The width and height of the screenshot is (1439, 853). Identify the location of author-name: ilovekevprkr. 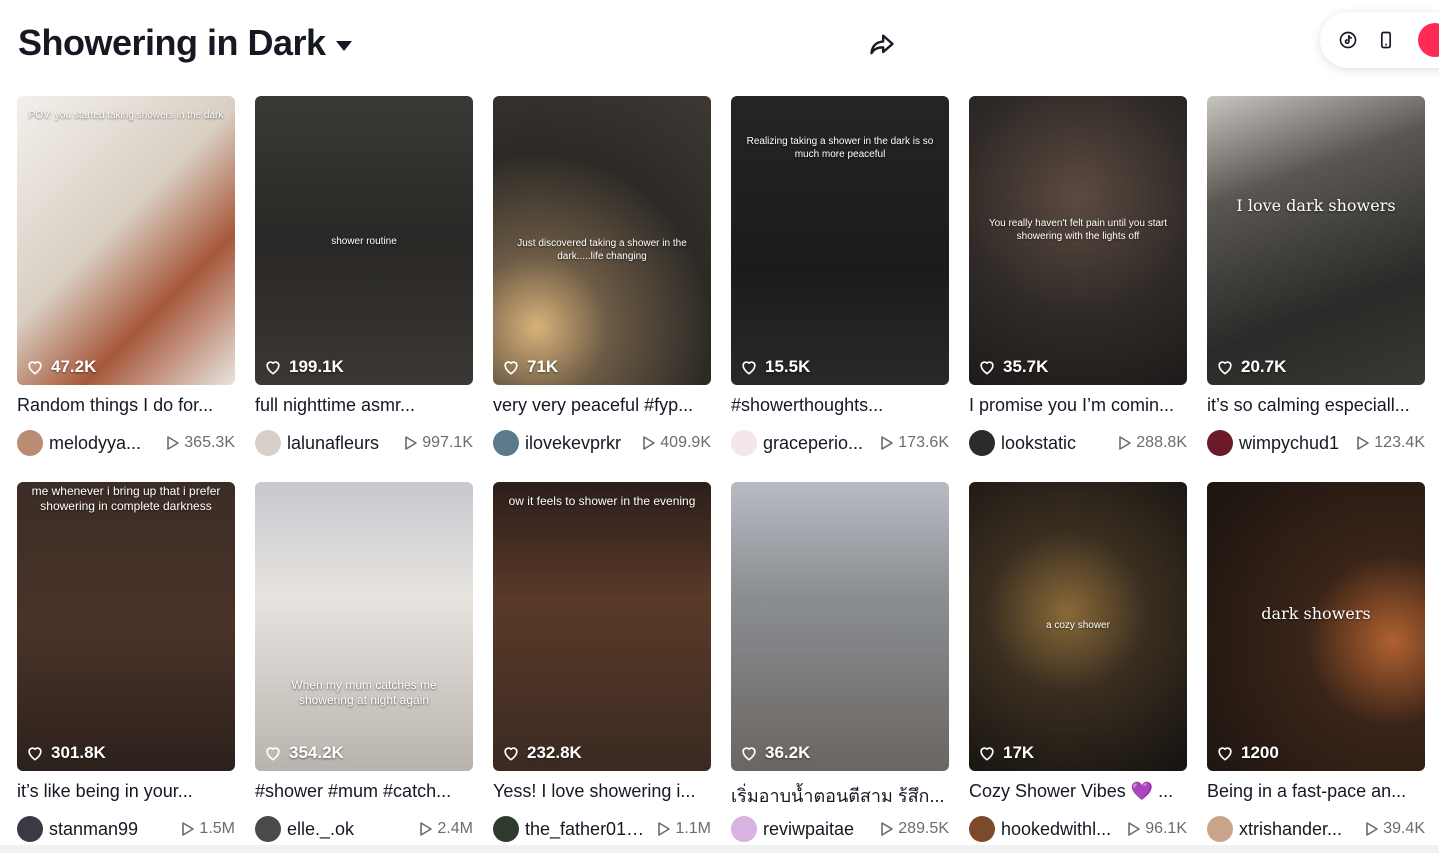
(573, 443).